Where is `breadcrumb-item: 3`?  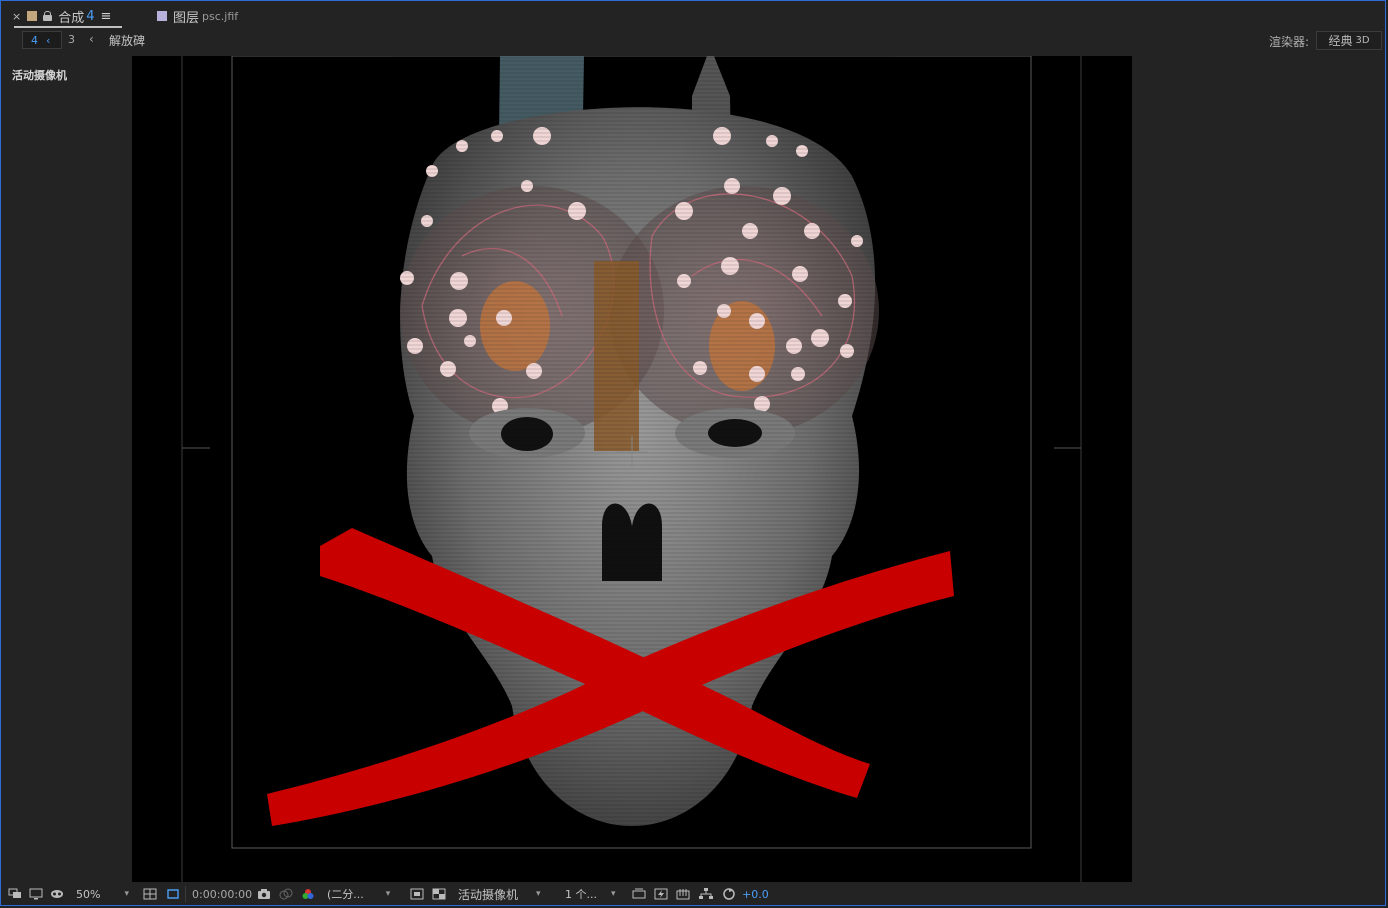
breadcrumb-item: 3 is located at coordinates (71, 39).